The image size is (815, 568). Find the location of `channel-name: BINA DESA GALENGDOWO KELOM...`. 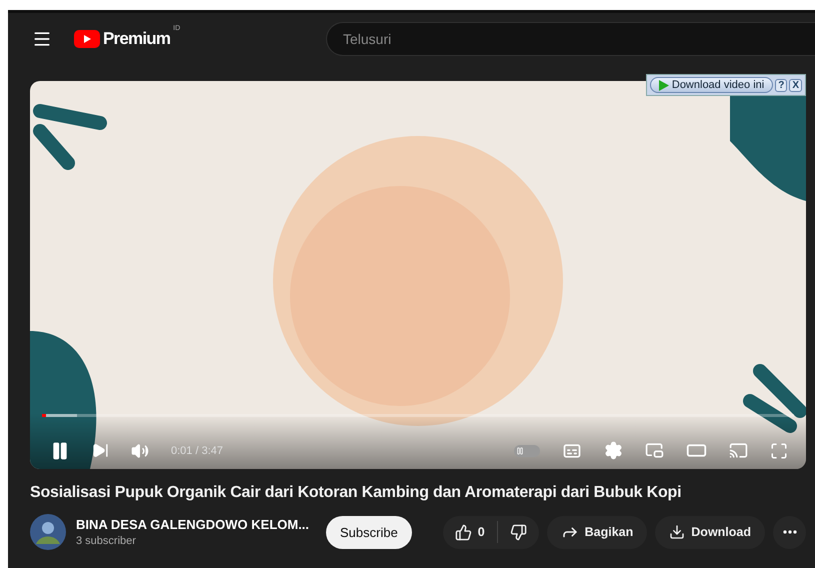

channel-name: BINA DESA GALENGDOWO KELOM... is located at coordinates (201, 524).